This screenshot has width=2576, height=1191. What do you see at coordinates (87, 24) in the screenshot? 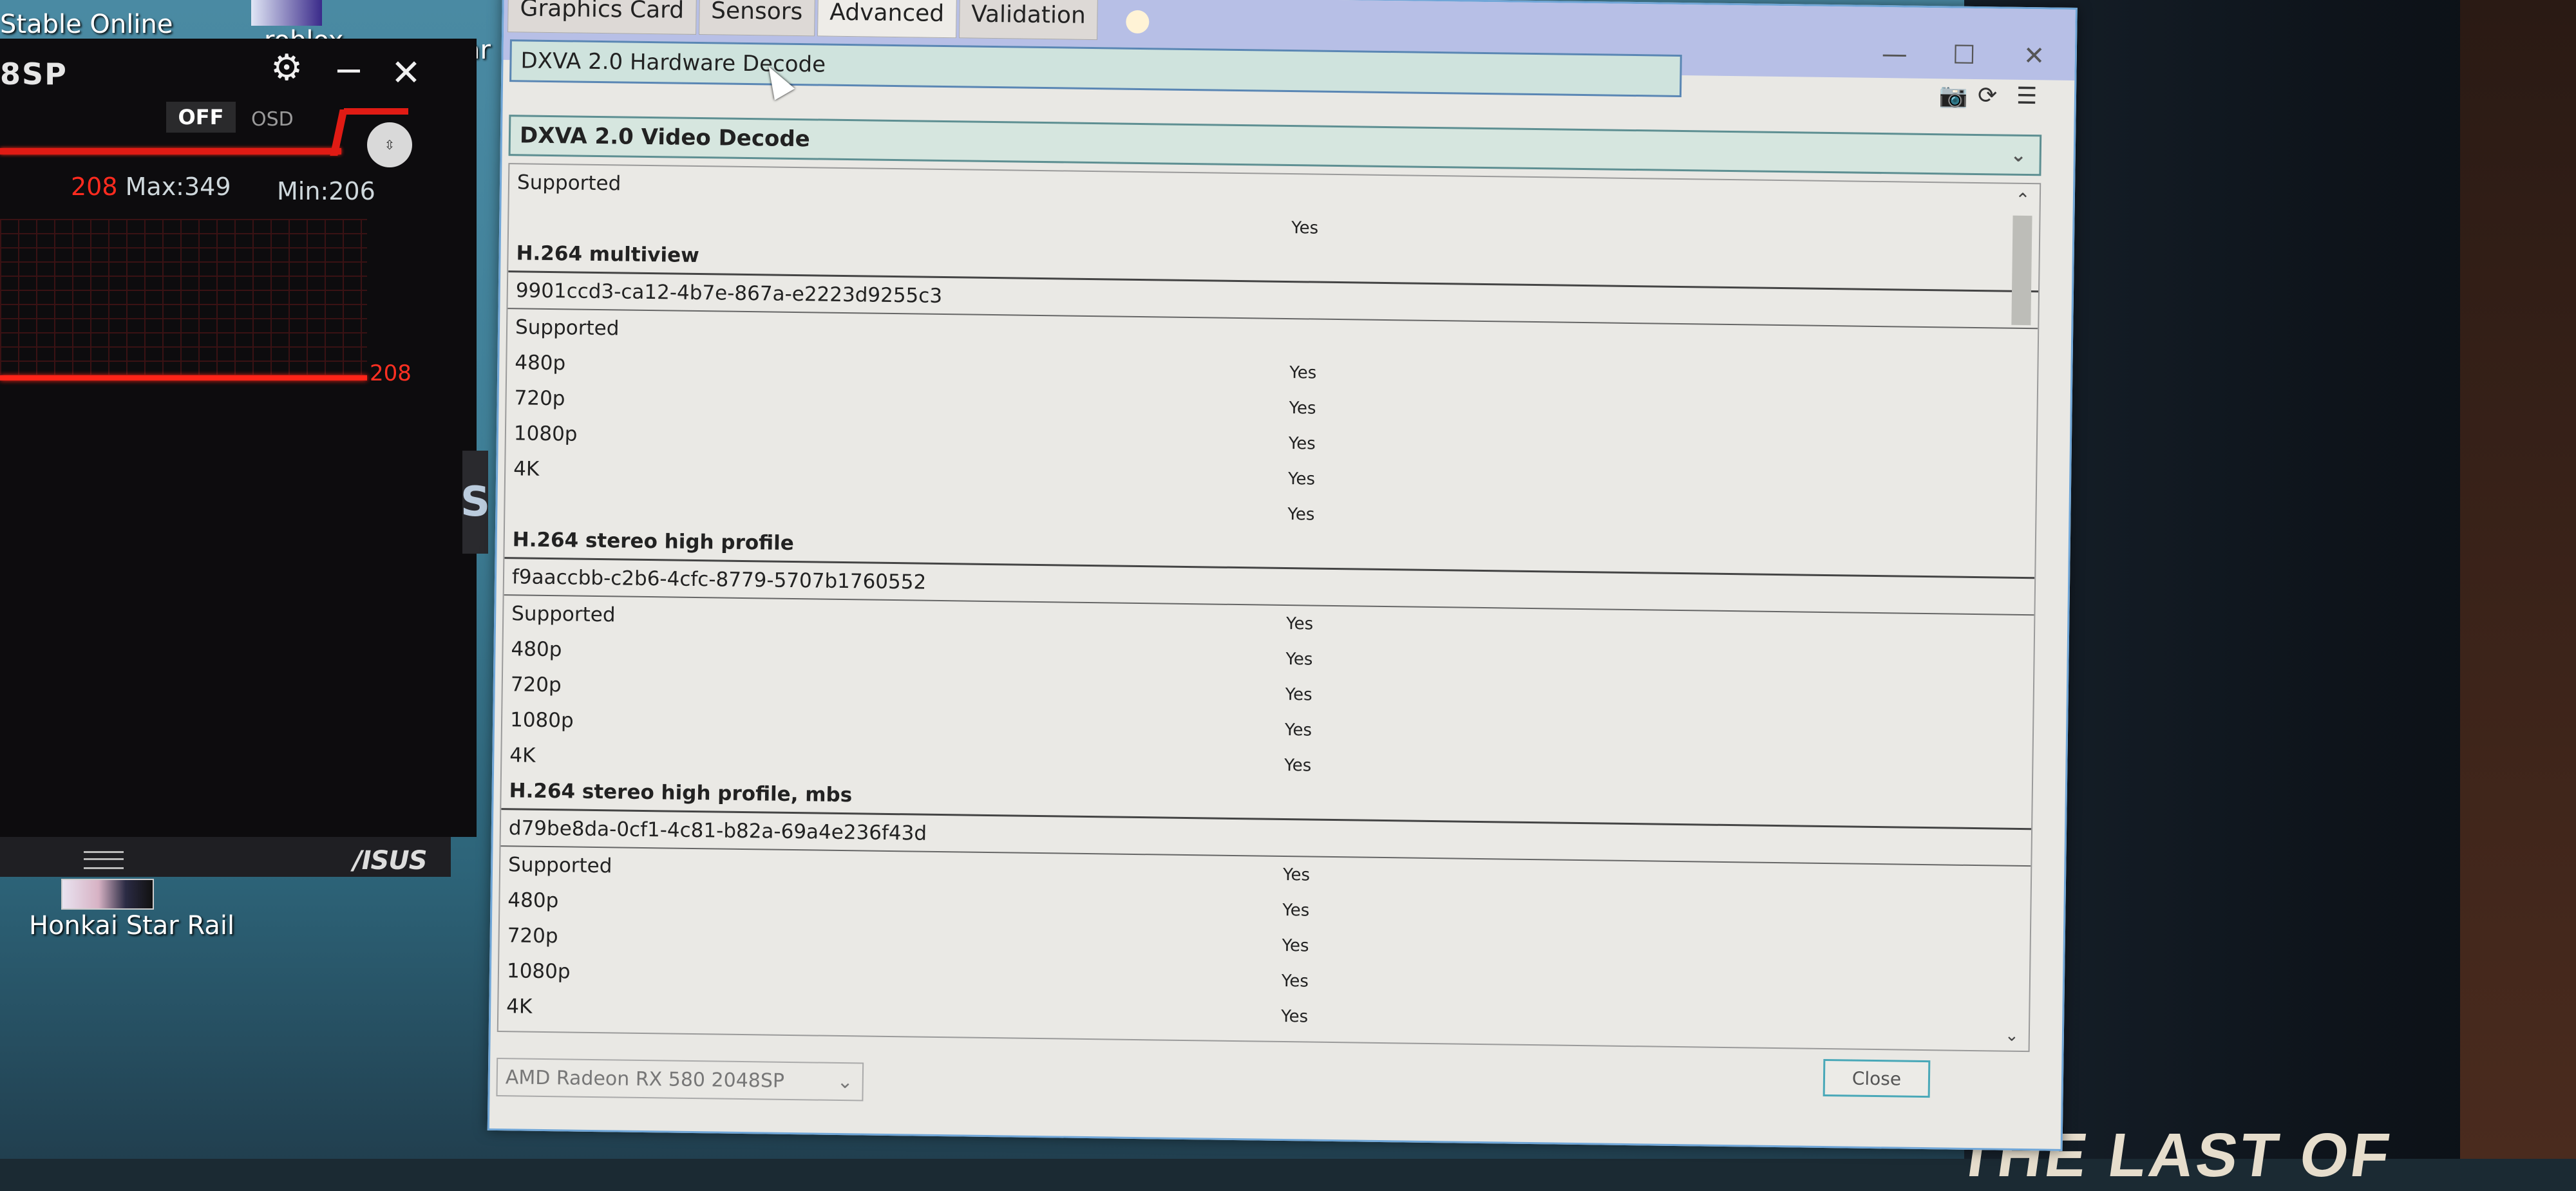
I see `desktop-icon-stable-online: Stable Online` at bounding box center [87, 24].